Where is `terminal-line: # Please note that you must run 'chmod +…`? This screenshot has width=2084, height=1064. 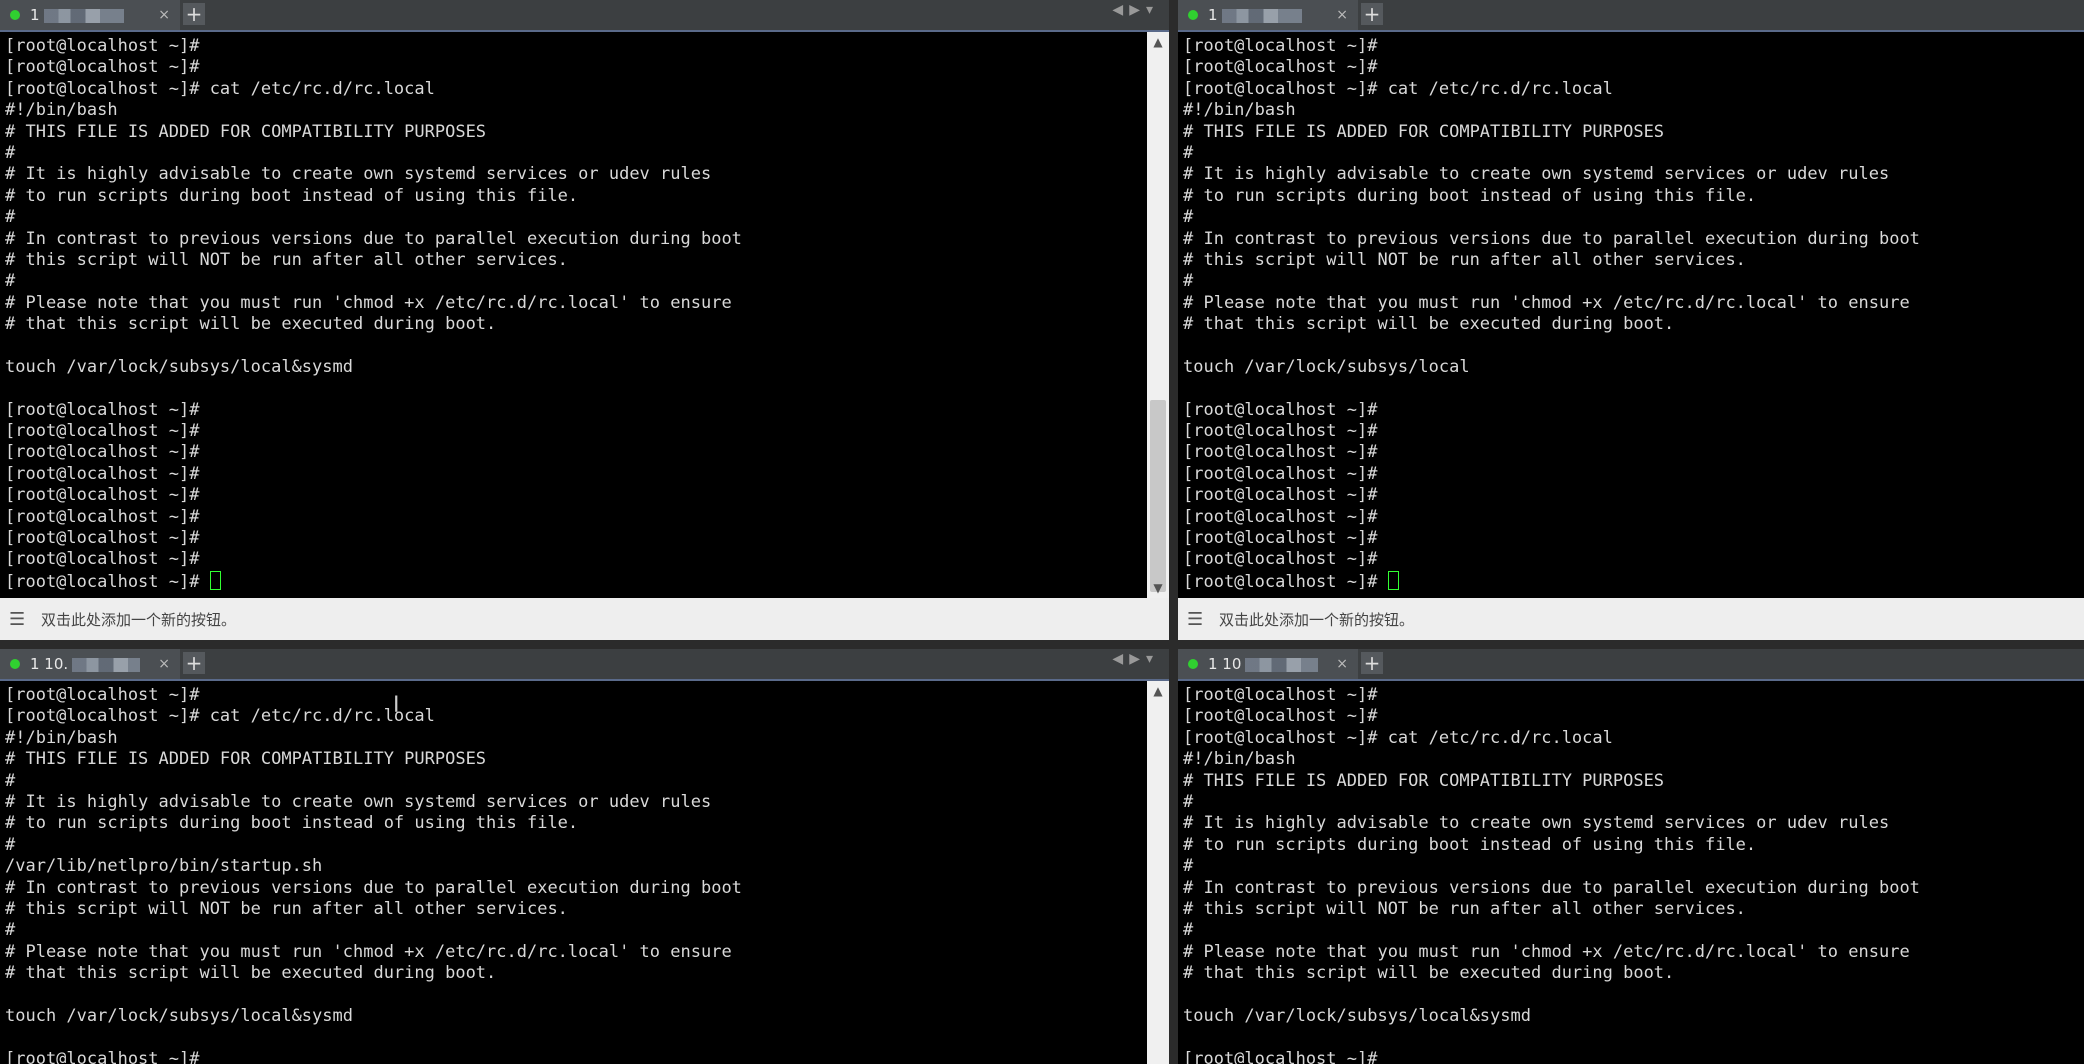
terminal-line: # Please note that you must run 'chmod +… is located at coordinates (368, 302).